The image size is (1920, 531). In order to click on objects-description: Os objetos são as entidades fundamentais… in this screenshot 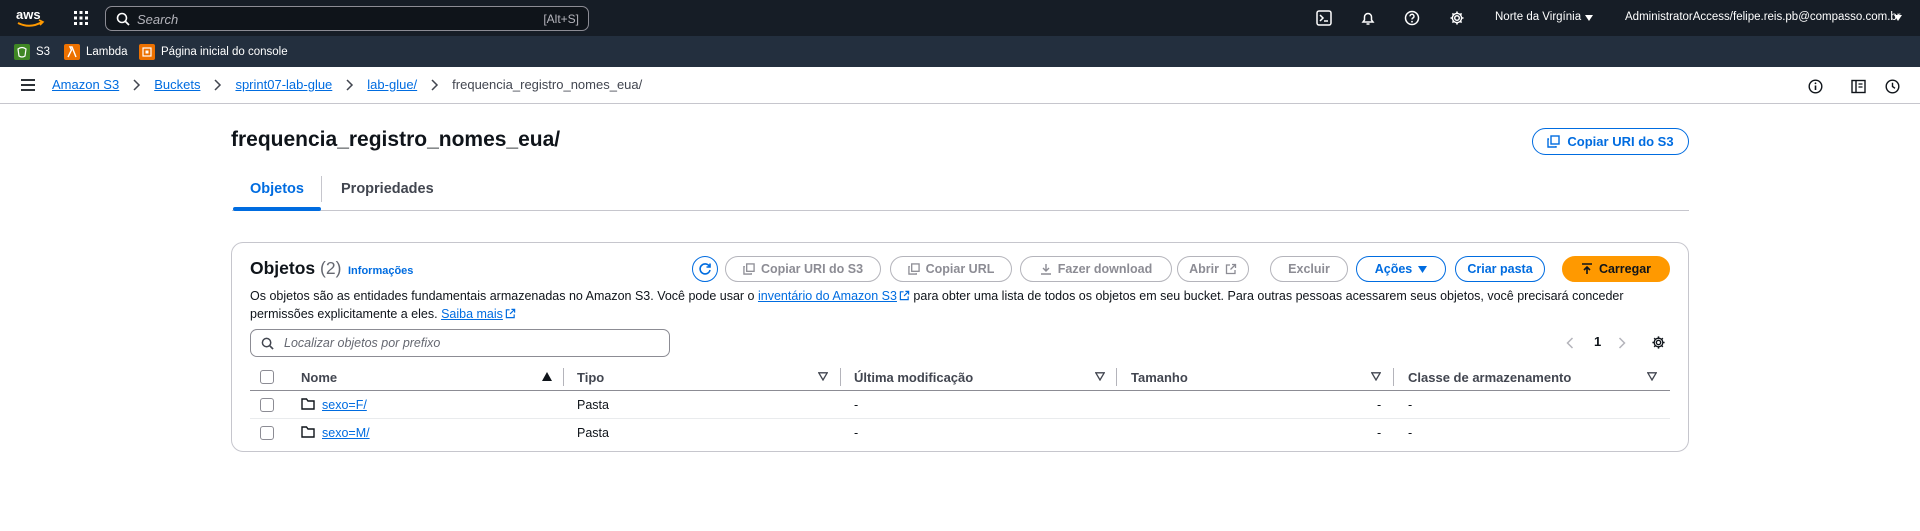, I will do `click(960, 305)`.